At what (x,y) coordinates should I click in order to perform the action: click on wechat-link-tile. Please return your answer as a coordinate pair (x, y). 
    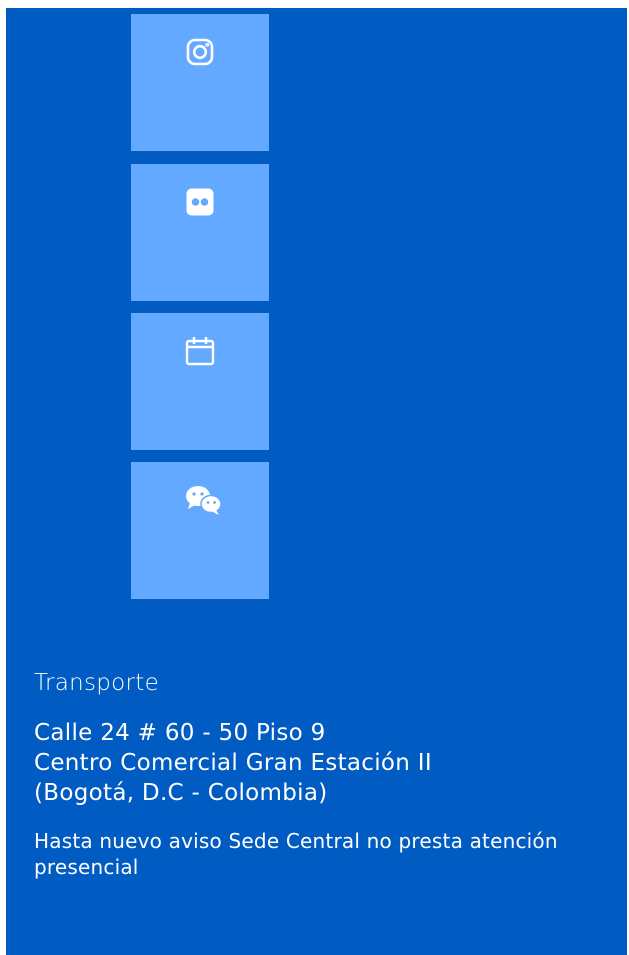
    Looking at the image, I should click on (200, 530).